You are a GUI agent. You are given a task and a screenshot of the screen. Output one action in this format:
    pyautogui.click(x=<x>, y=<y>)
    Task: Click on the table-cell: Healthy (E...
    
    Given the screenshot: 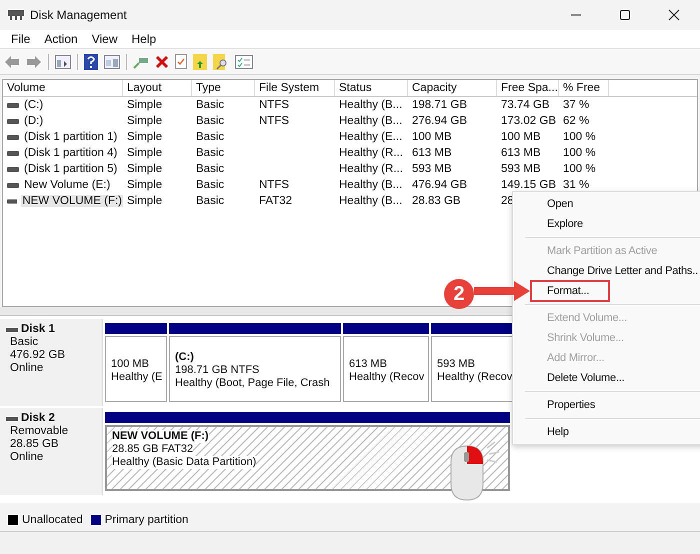 What is the action you would take?
    pyautogui.click(x=370, y=137)
    